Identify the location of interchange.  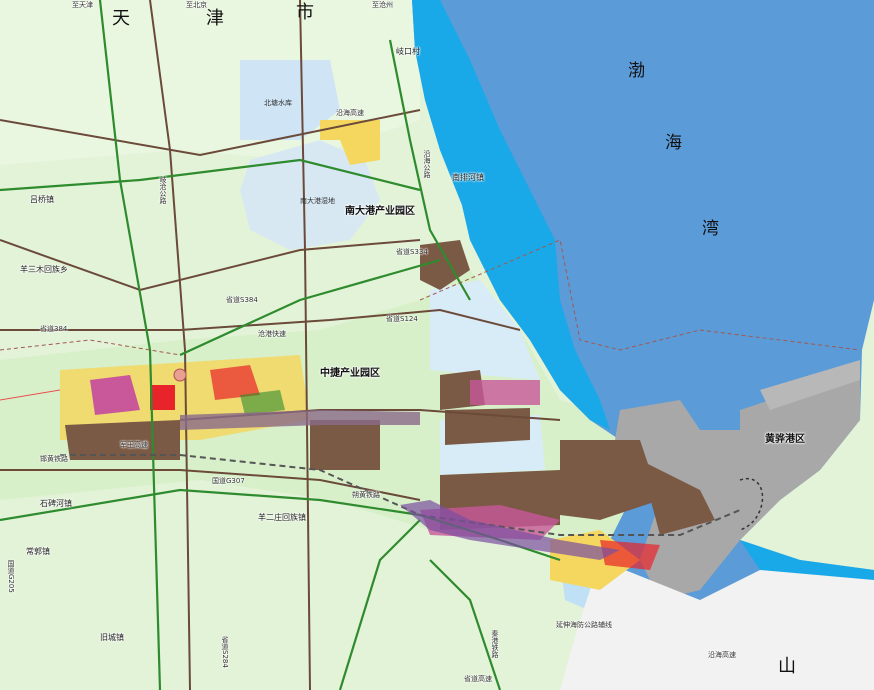
(180, 375).